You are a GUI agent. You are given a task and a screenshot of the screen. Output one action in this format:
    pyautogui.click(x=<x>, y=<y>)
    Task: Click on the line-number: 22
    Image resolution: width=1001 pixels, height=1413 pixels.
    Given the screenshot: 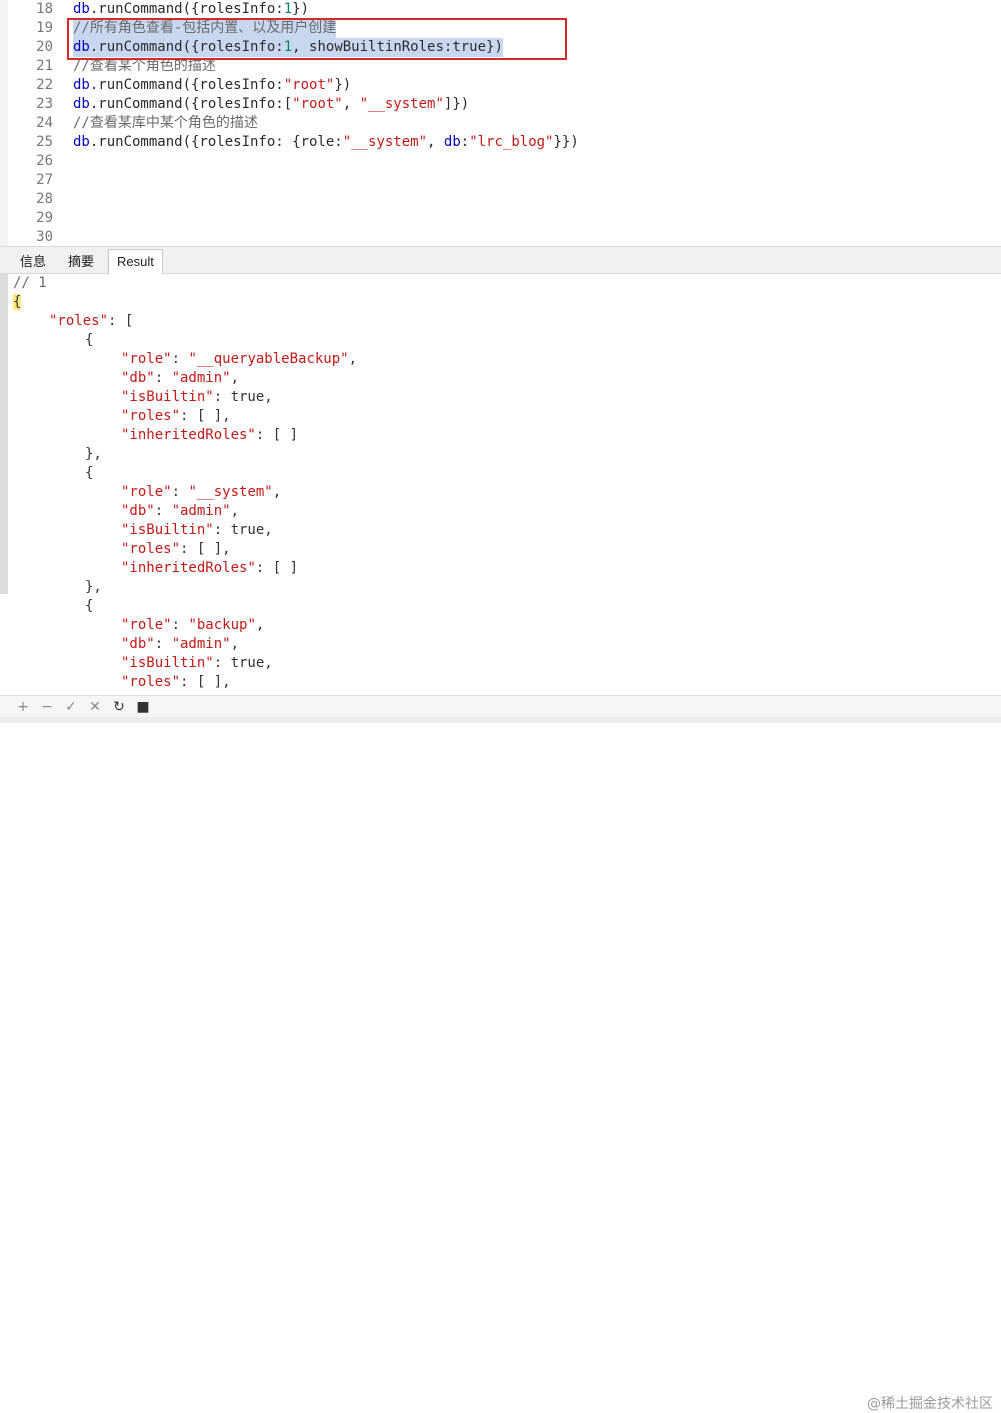 What is the action you would take?
    pyautogui.click(x=44, y=85)
    